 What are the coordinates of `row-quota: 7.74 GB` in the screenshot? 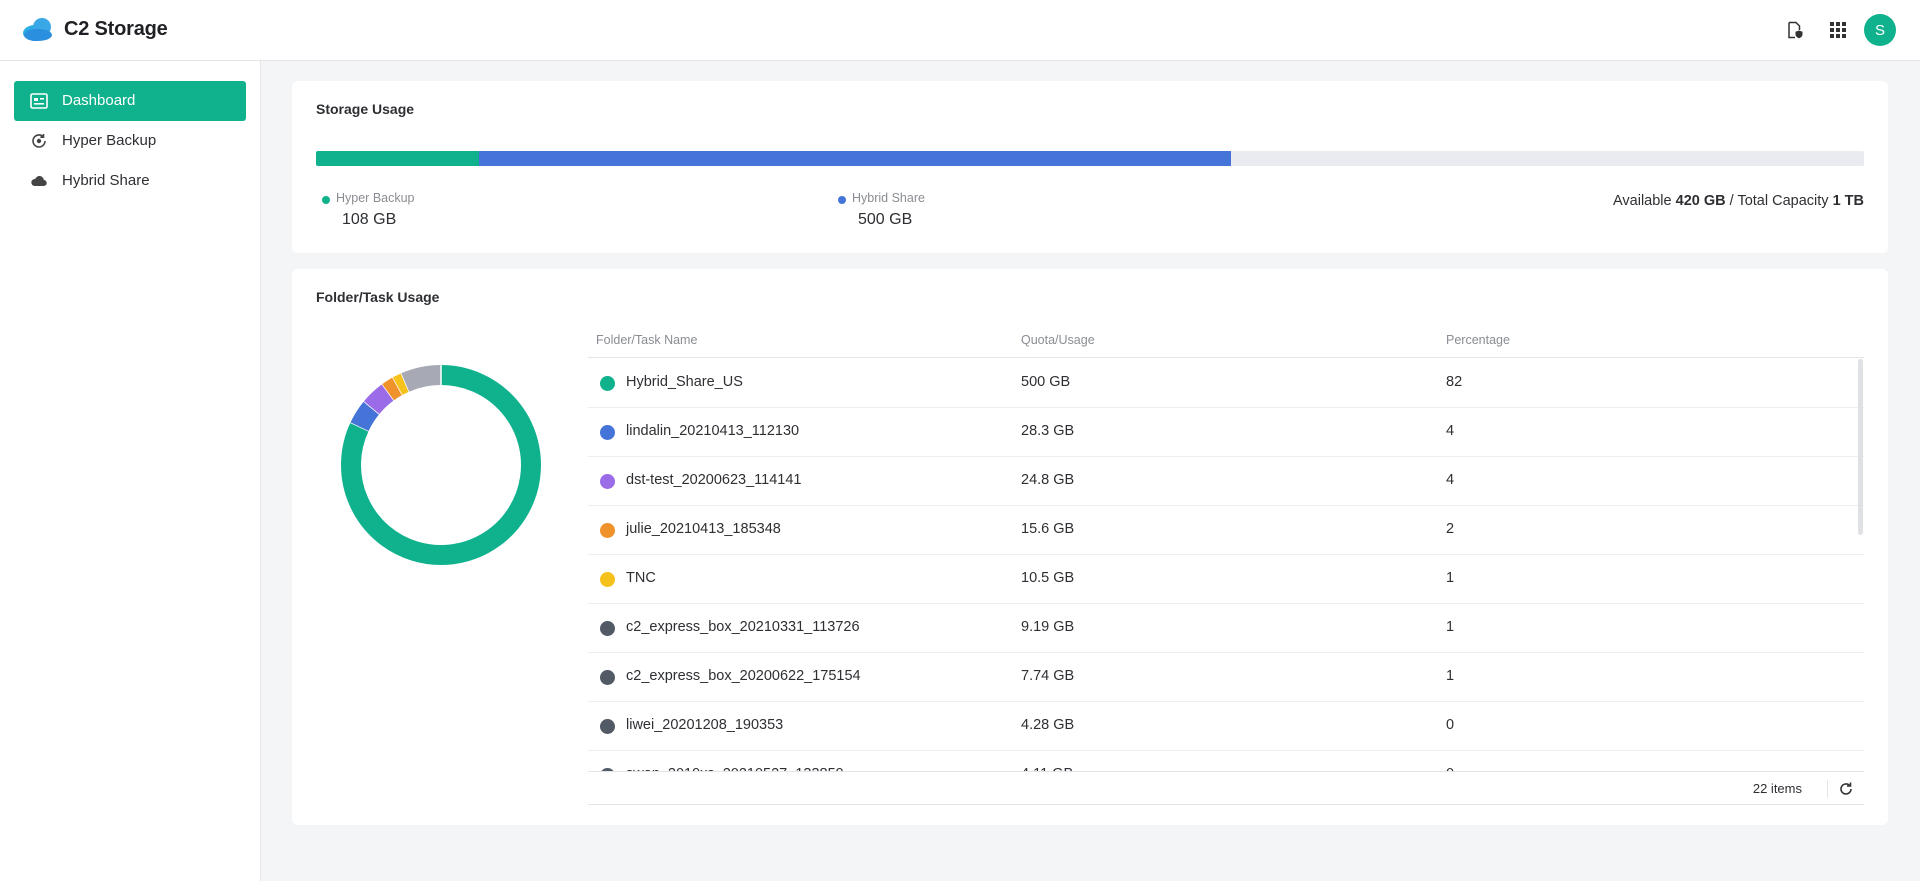 It's located at (1048, 676).